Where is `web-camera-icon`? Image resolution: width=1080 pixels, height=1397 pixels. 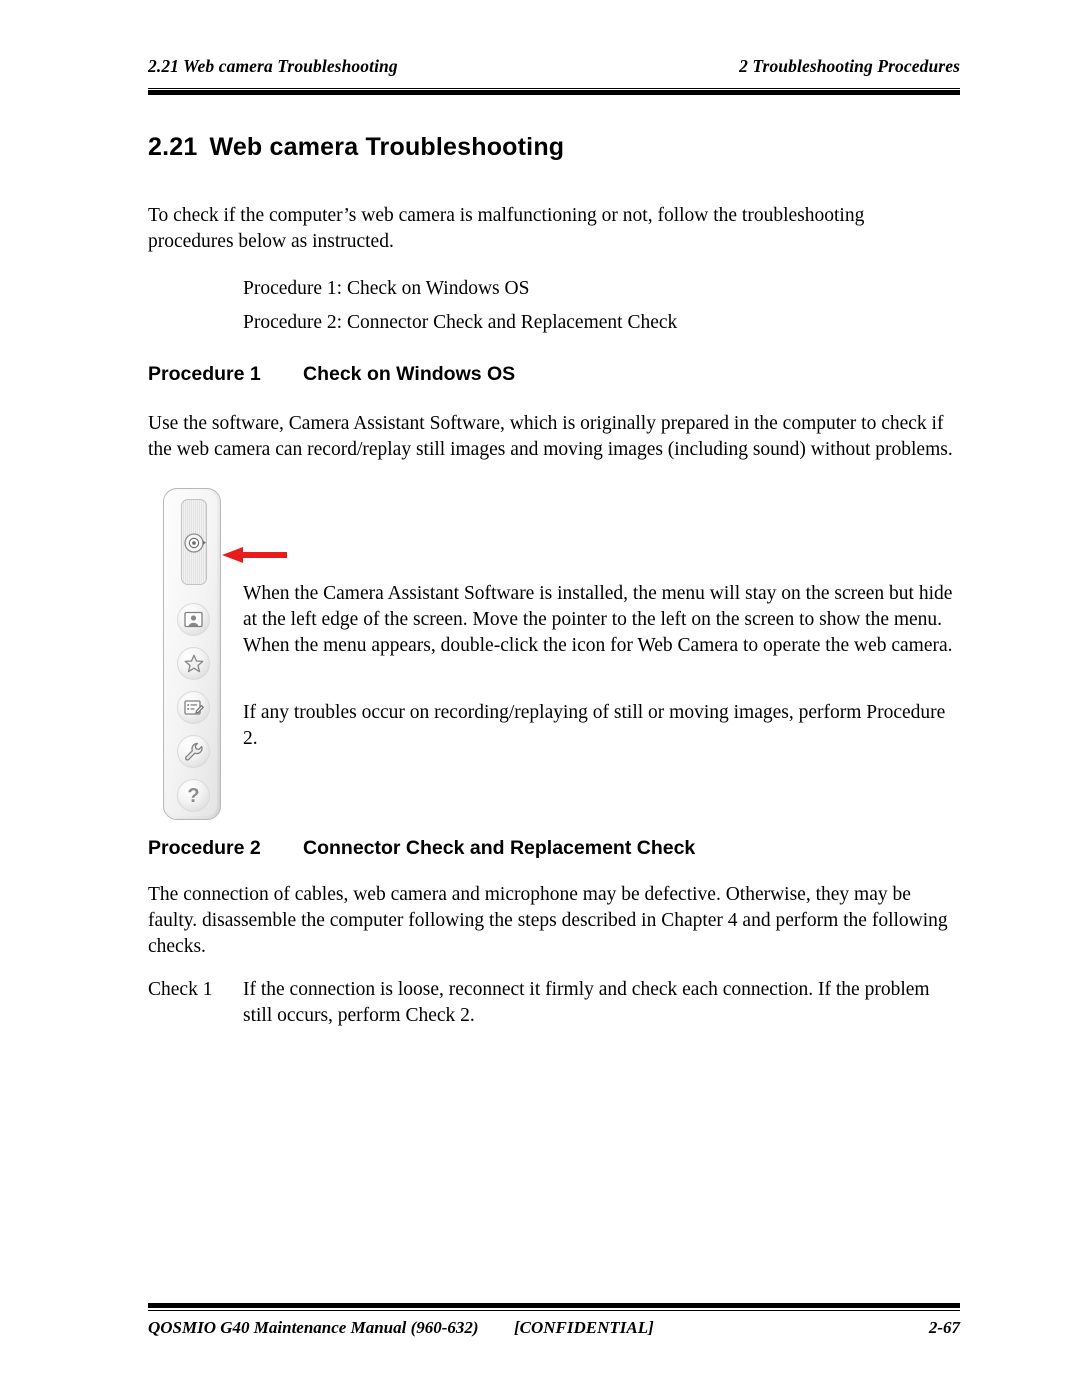 web-camera-icon is located at coordinates (195, 543).